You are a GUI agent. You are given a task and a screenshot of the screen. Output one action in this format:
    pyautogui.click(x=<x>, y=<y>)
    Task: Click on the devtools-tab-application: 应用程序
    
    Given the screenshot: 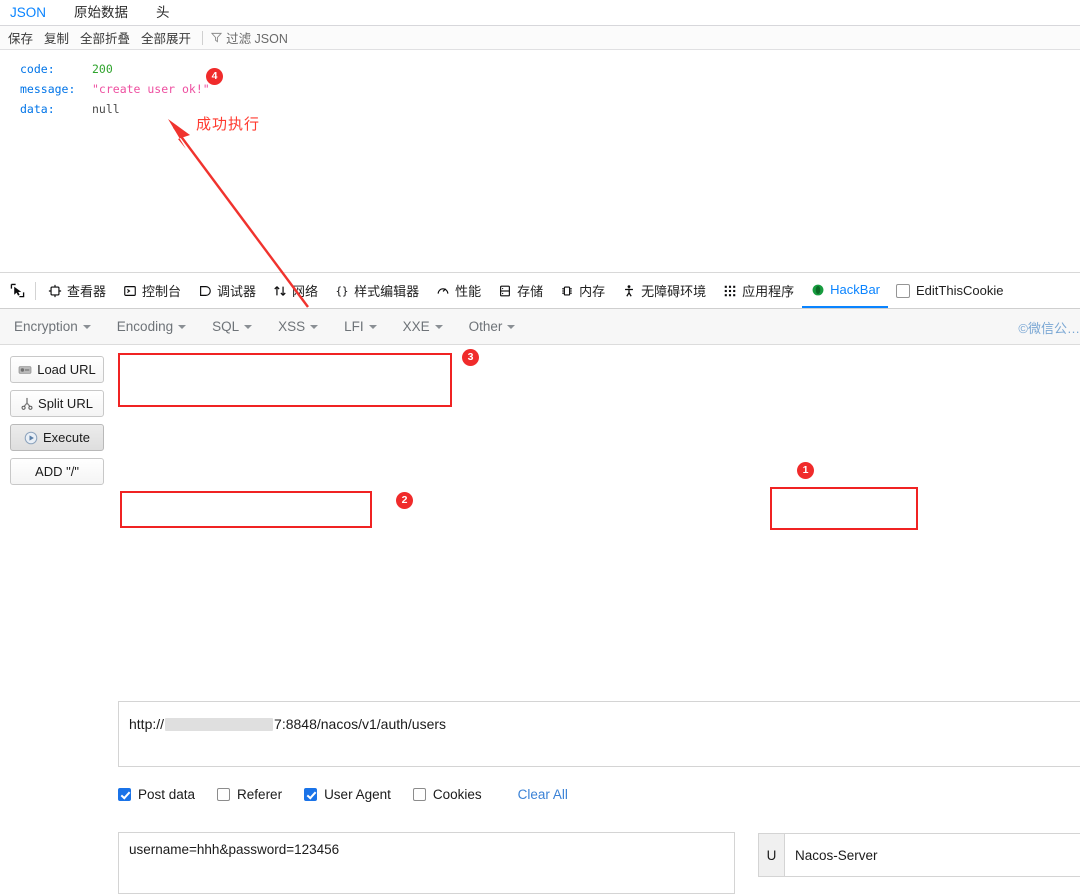 What is the action you would take?
    pyautogui.click(x=758, y=290)
    